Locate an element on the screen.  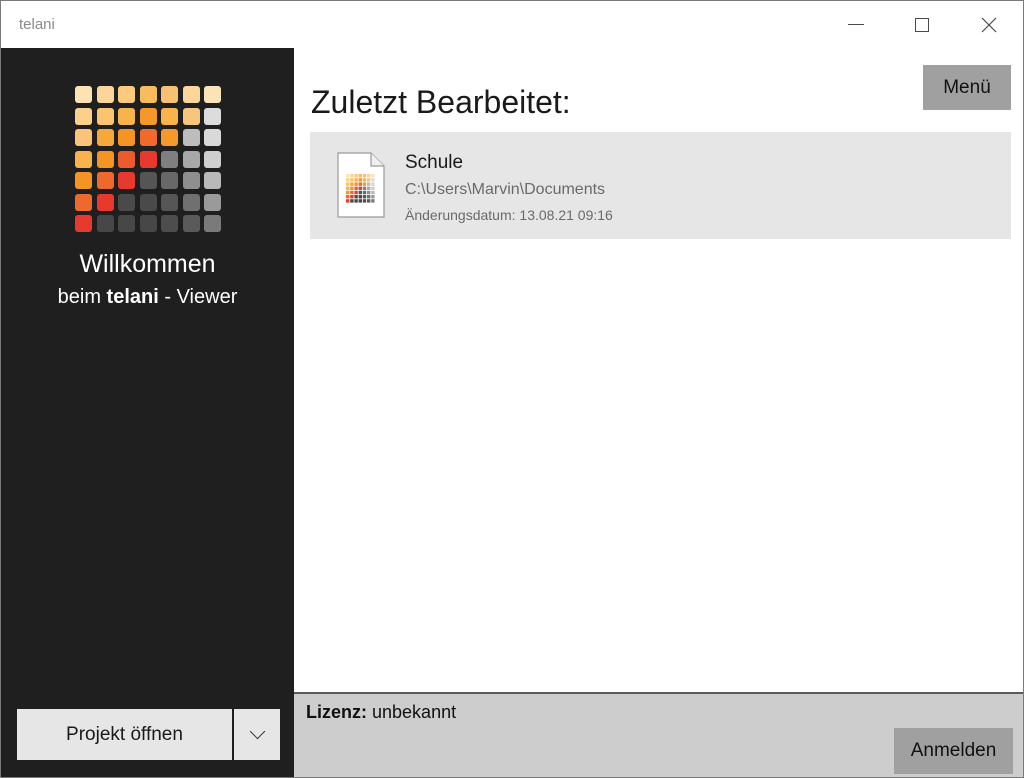
recent-item-date: Änderungsdatum: 13.08.21 09:16 is located at coordinates (509, 215).